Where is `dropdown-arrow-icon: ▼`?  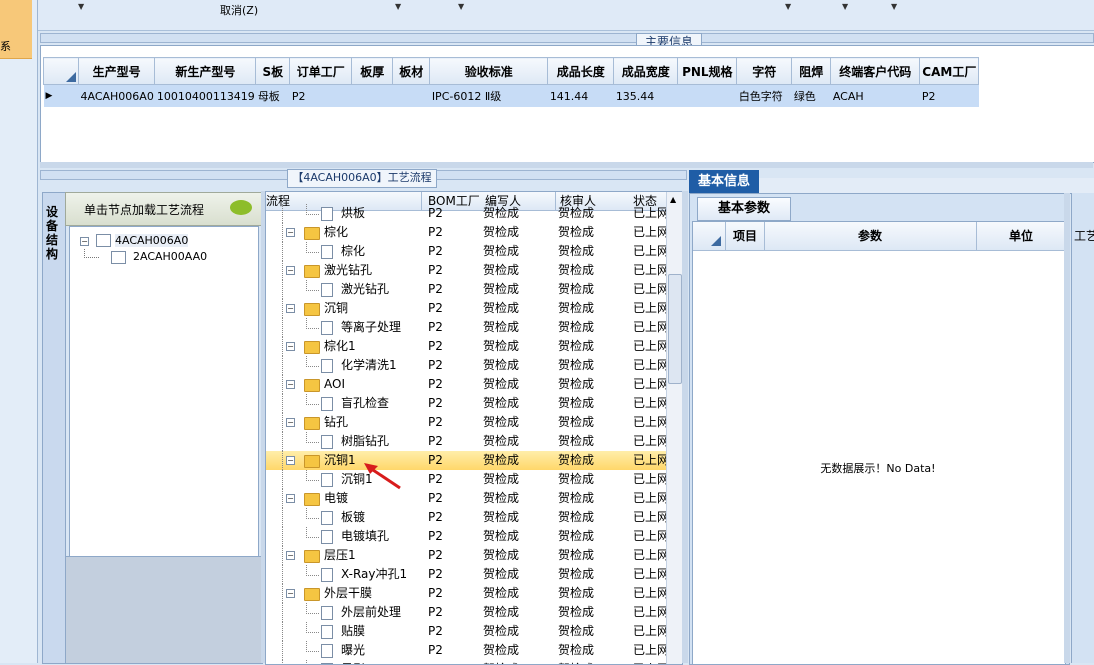 dropdown-arrow-icon: ▼ is located at coordinates (894, 6).